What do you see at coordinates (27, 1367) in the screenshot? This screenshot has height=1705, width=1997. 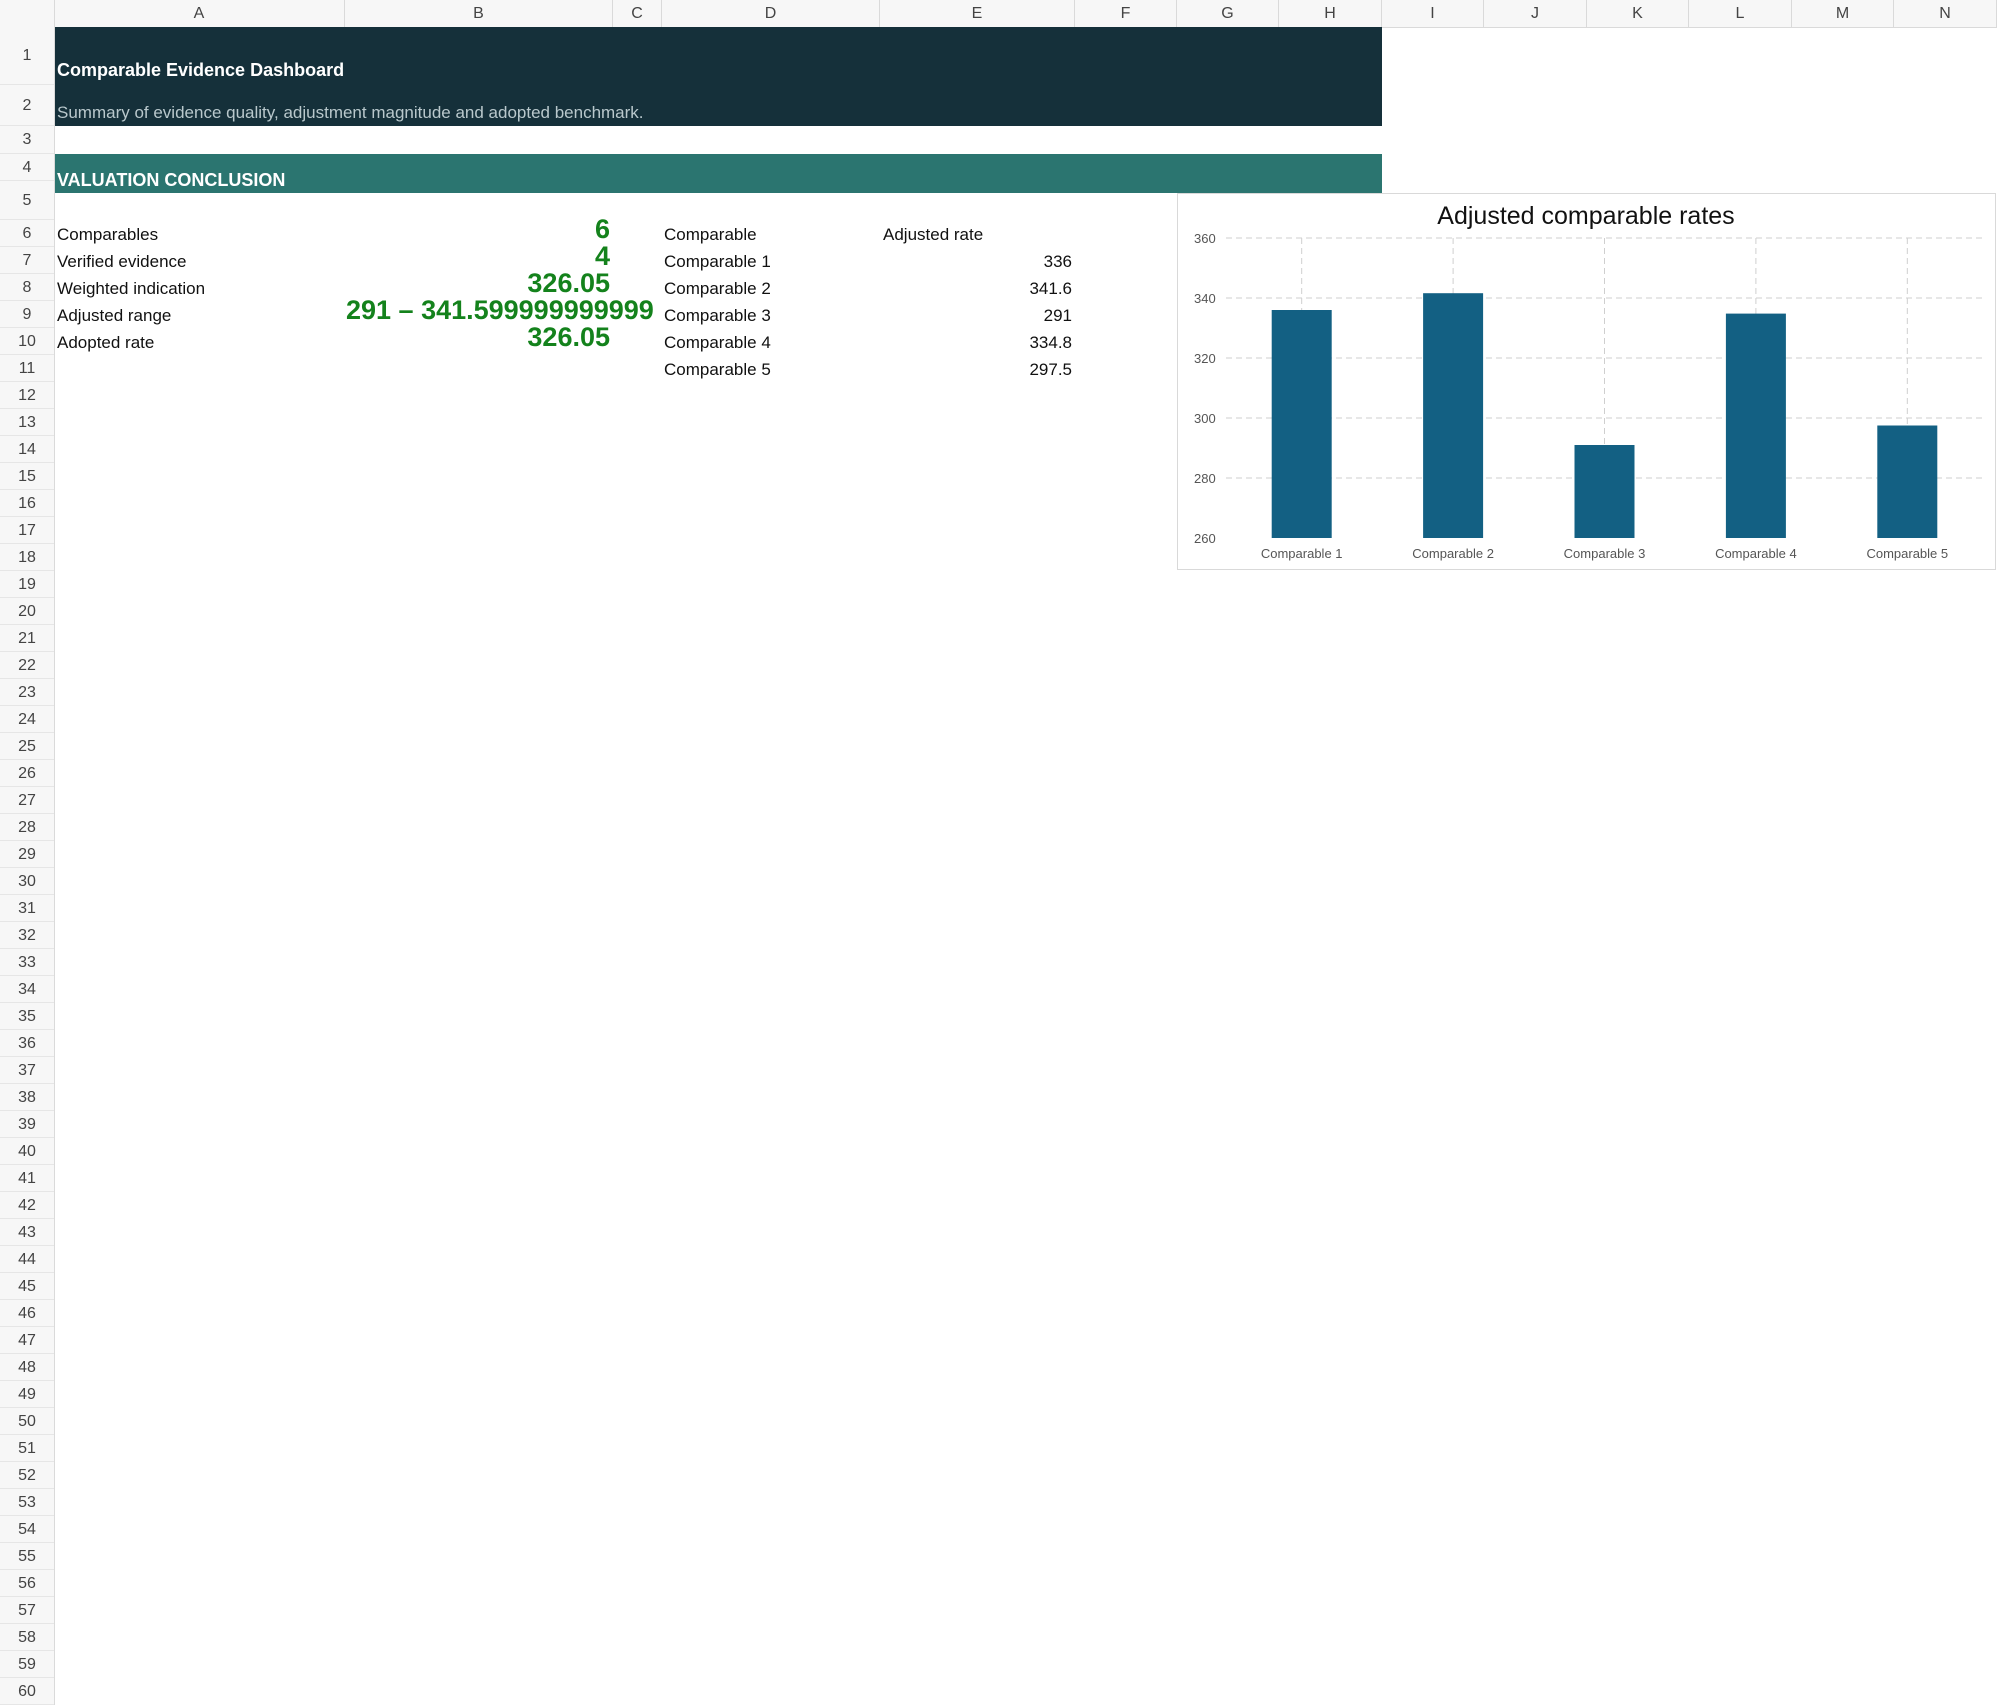 I see `row-header-48: 48` at bounding box center [27, 1367].